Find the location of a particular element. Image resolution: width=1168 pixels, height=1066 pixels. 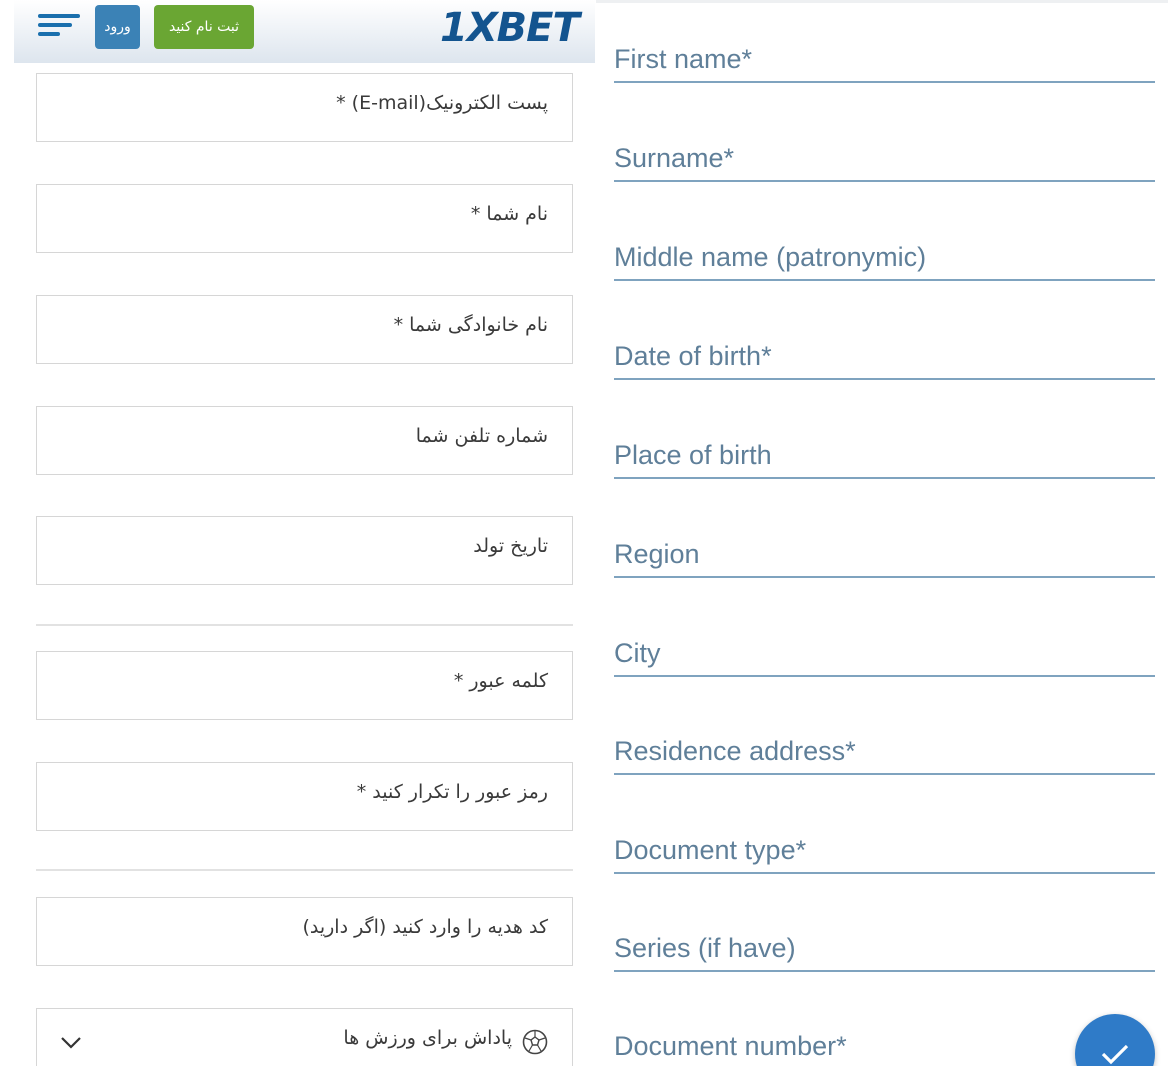

place-of-birth-input-label: Place of birth is located at coordinates (693, 455).